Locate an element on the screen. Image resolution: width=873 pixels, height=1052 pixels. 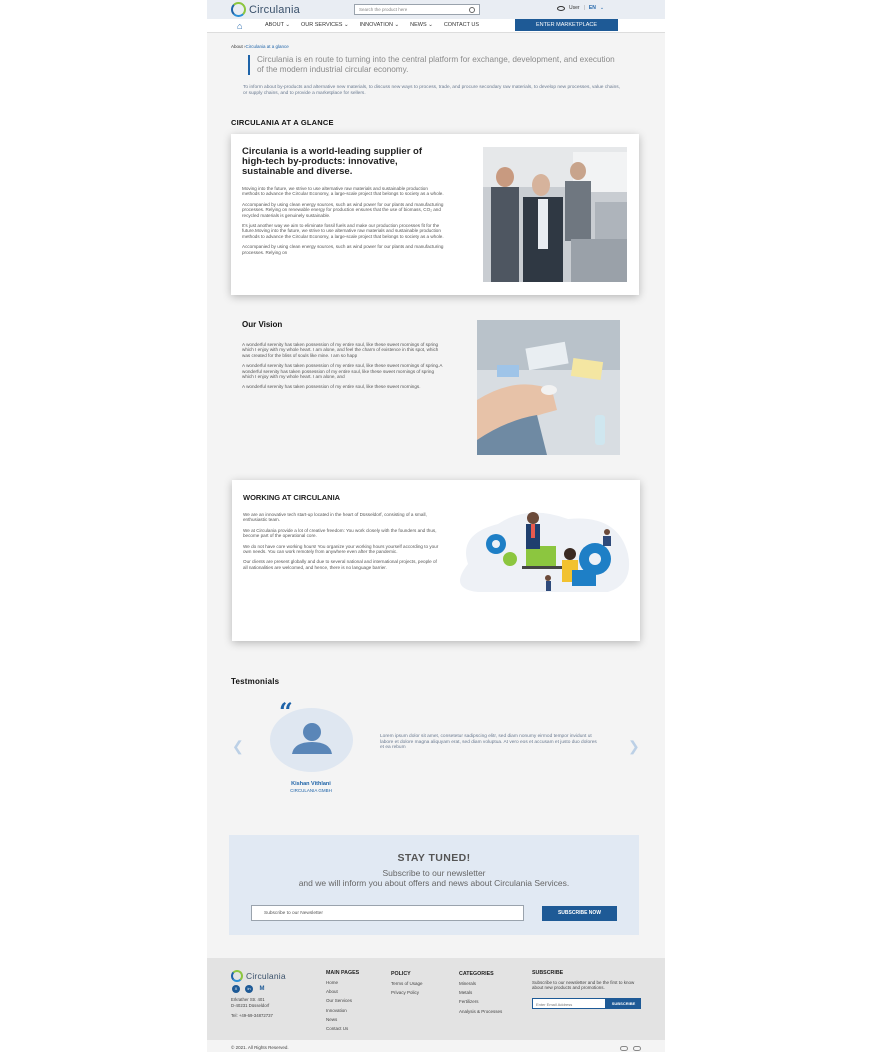
footer-link: Metals is located at coordinates (480, 992).